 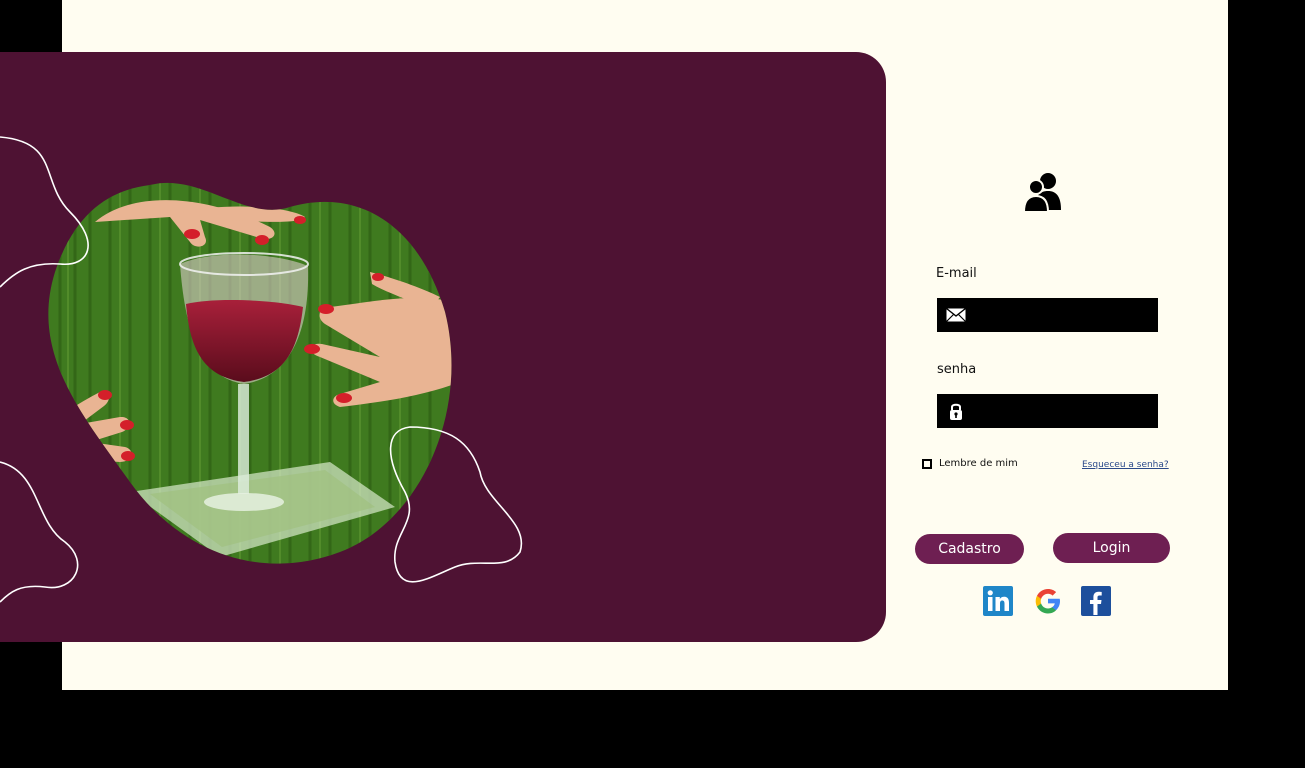 What do you see at coordinates (978, 463) in the screenshot?
I see `remember-label: Lembre de mim` at bounding box center [978, 463].